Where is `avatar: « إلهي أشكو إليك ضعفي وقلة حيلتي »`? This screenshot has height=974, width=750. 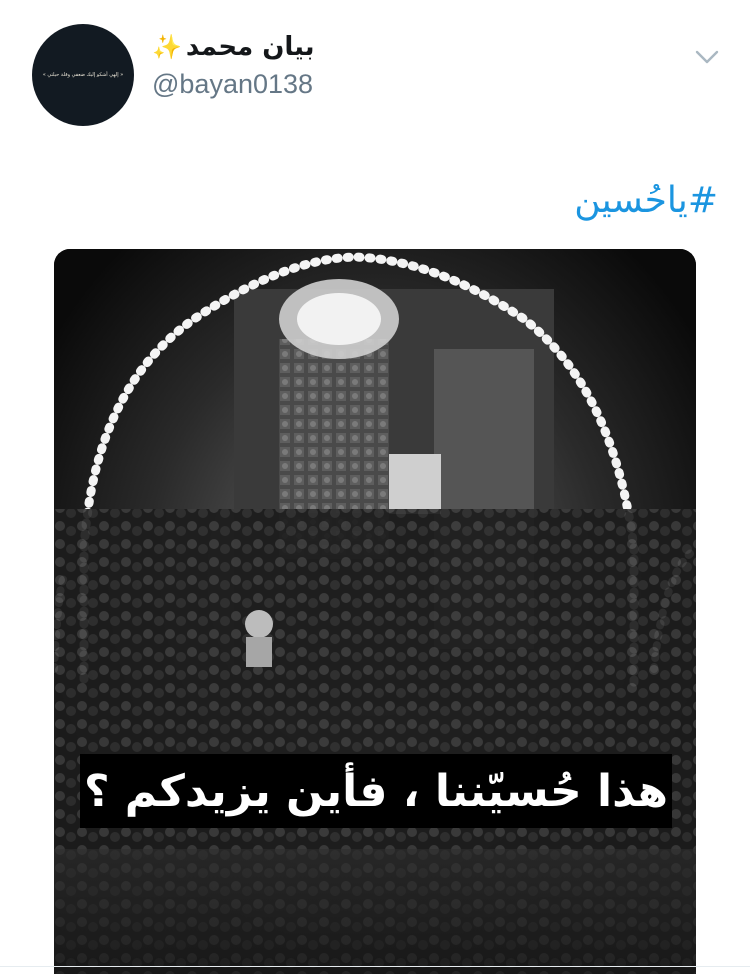
avatar: « إلهي أشكو إليك ضعفي وقلة حيلتي » is located at coordinates (83, 75).